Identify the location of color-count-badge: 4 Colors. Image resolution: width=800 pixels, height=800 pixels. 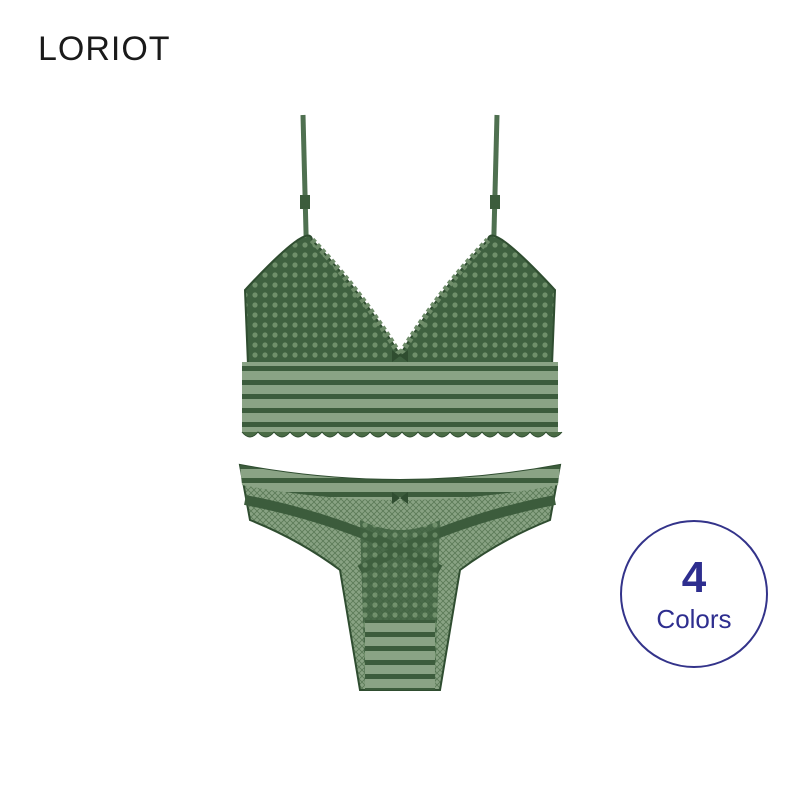
(694, 594).